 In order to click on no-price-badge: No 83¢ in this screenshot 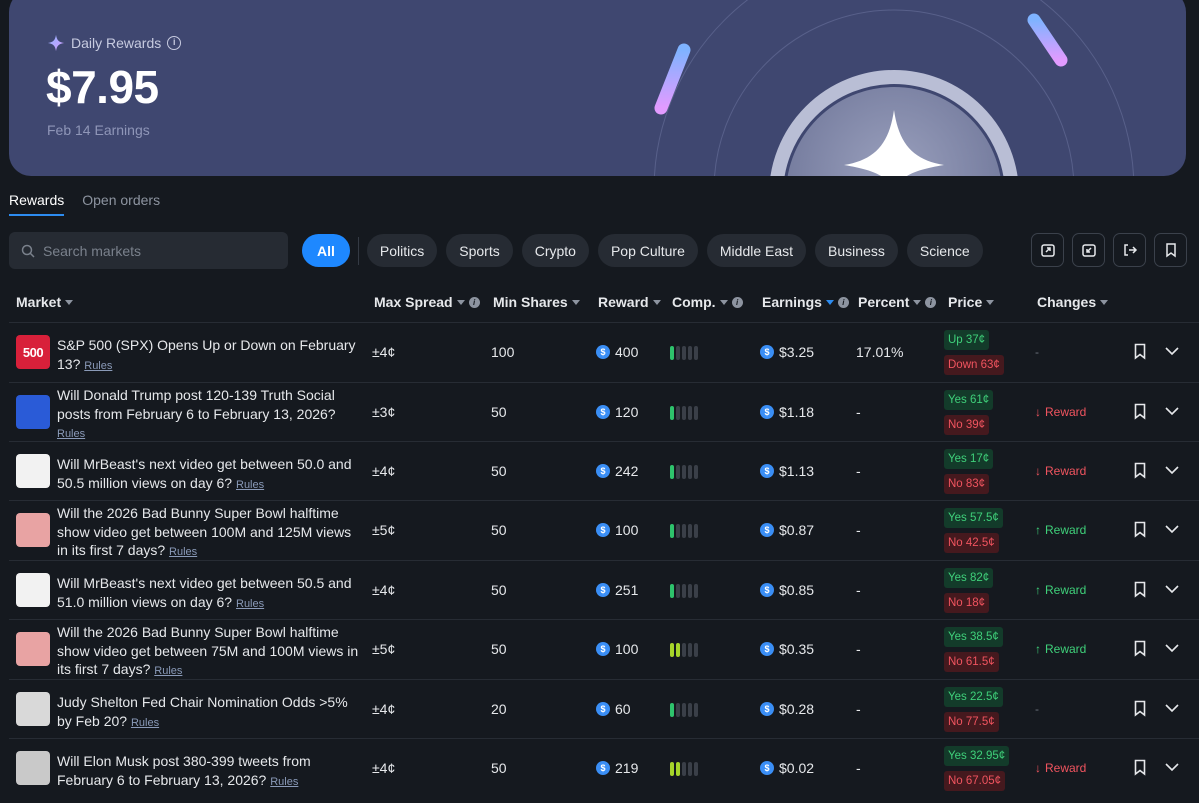, I will do `click(967, 484)`.